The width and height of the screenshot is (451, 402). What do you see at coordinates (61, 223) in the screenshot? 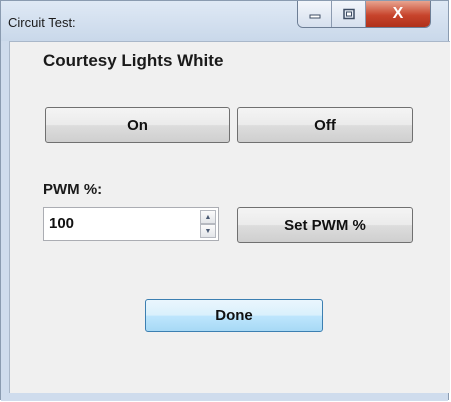
I see `pwm-input: 100` at bounding box center [61, 223].